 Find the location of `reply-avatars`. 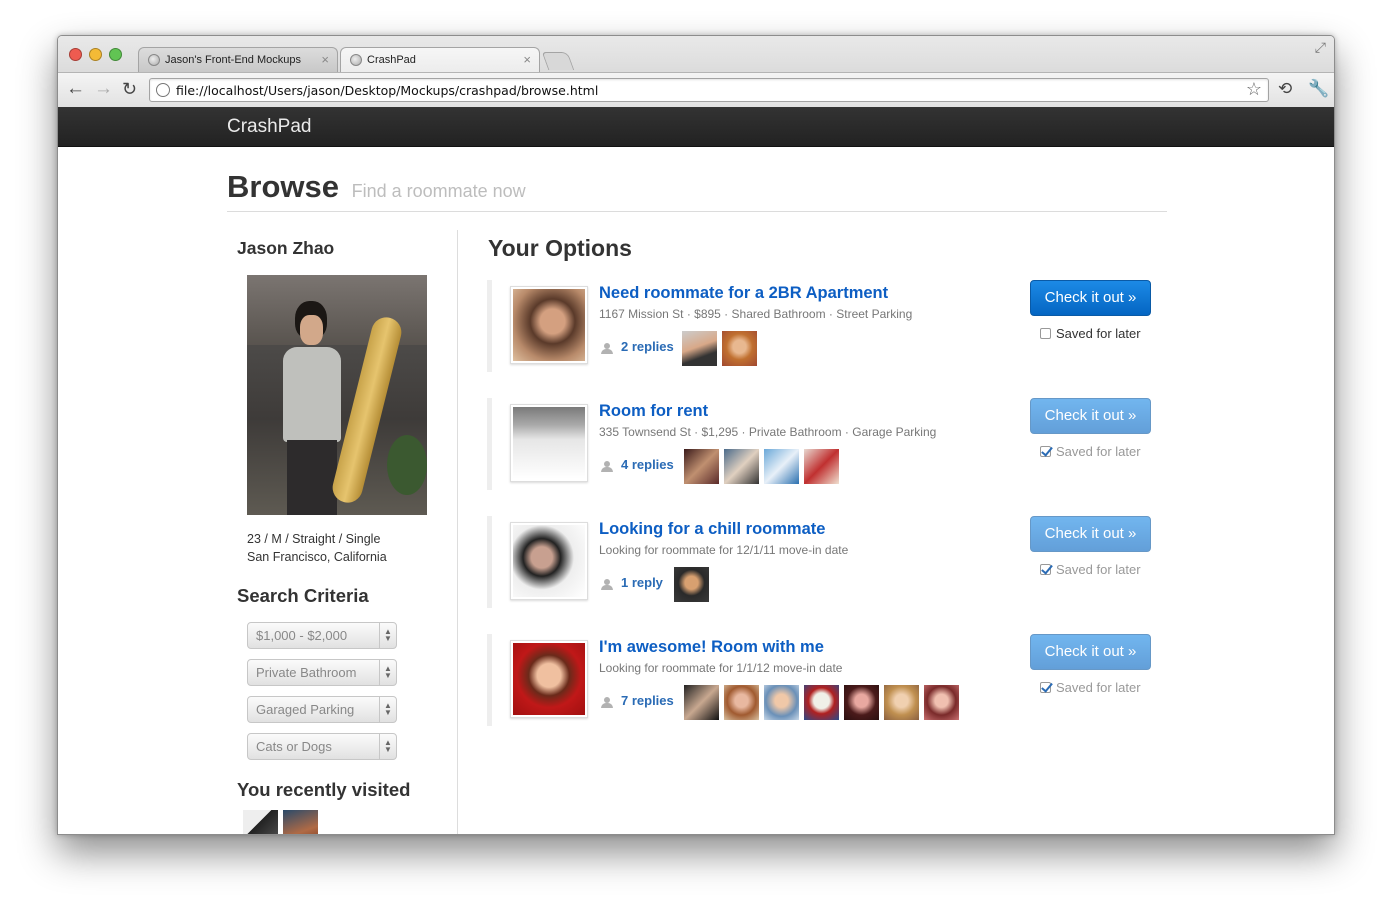

reply-avatars is located at coordinates (764, 466).